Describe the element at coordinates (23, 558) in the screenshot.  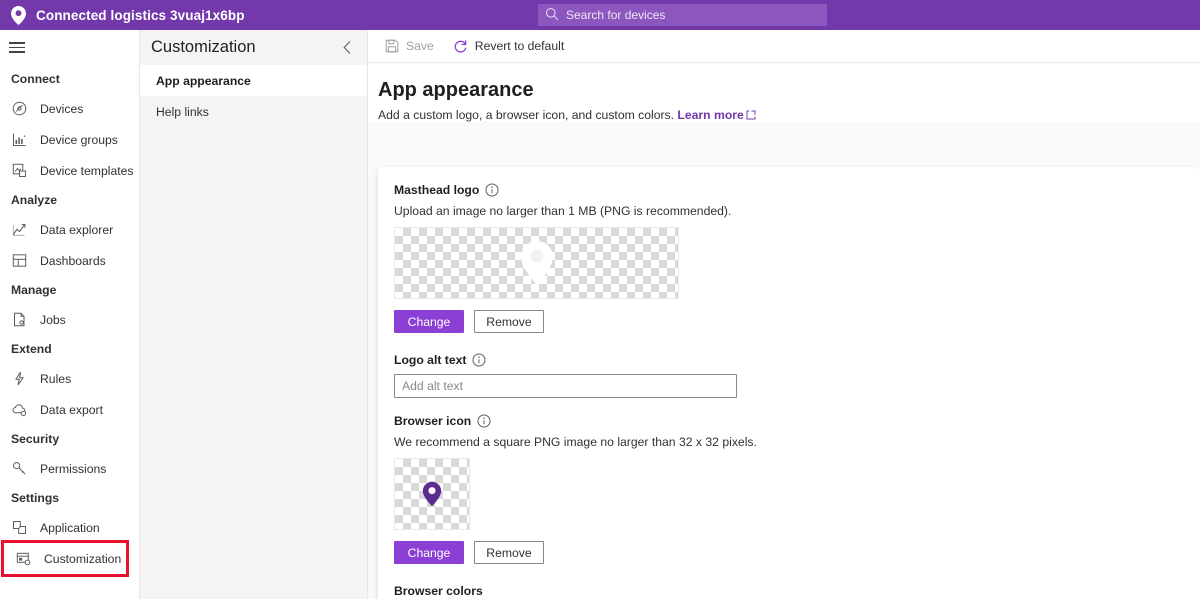
I see `customization-icon` at that location.